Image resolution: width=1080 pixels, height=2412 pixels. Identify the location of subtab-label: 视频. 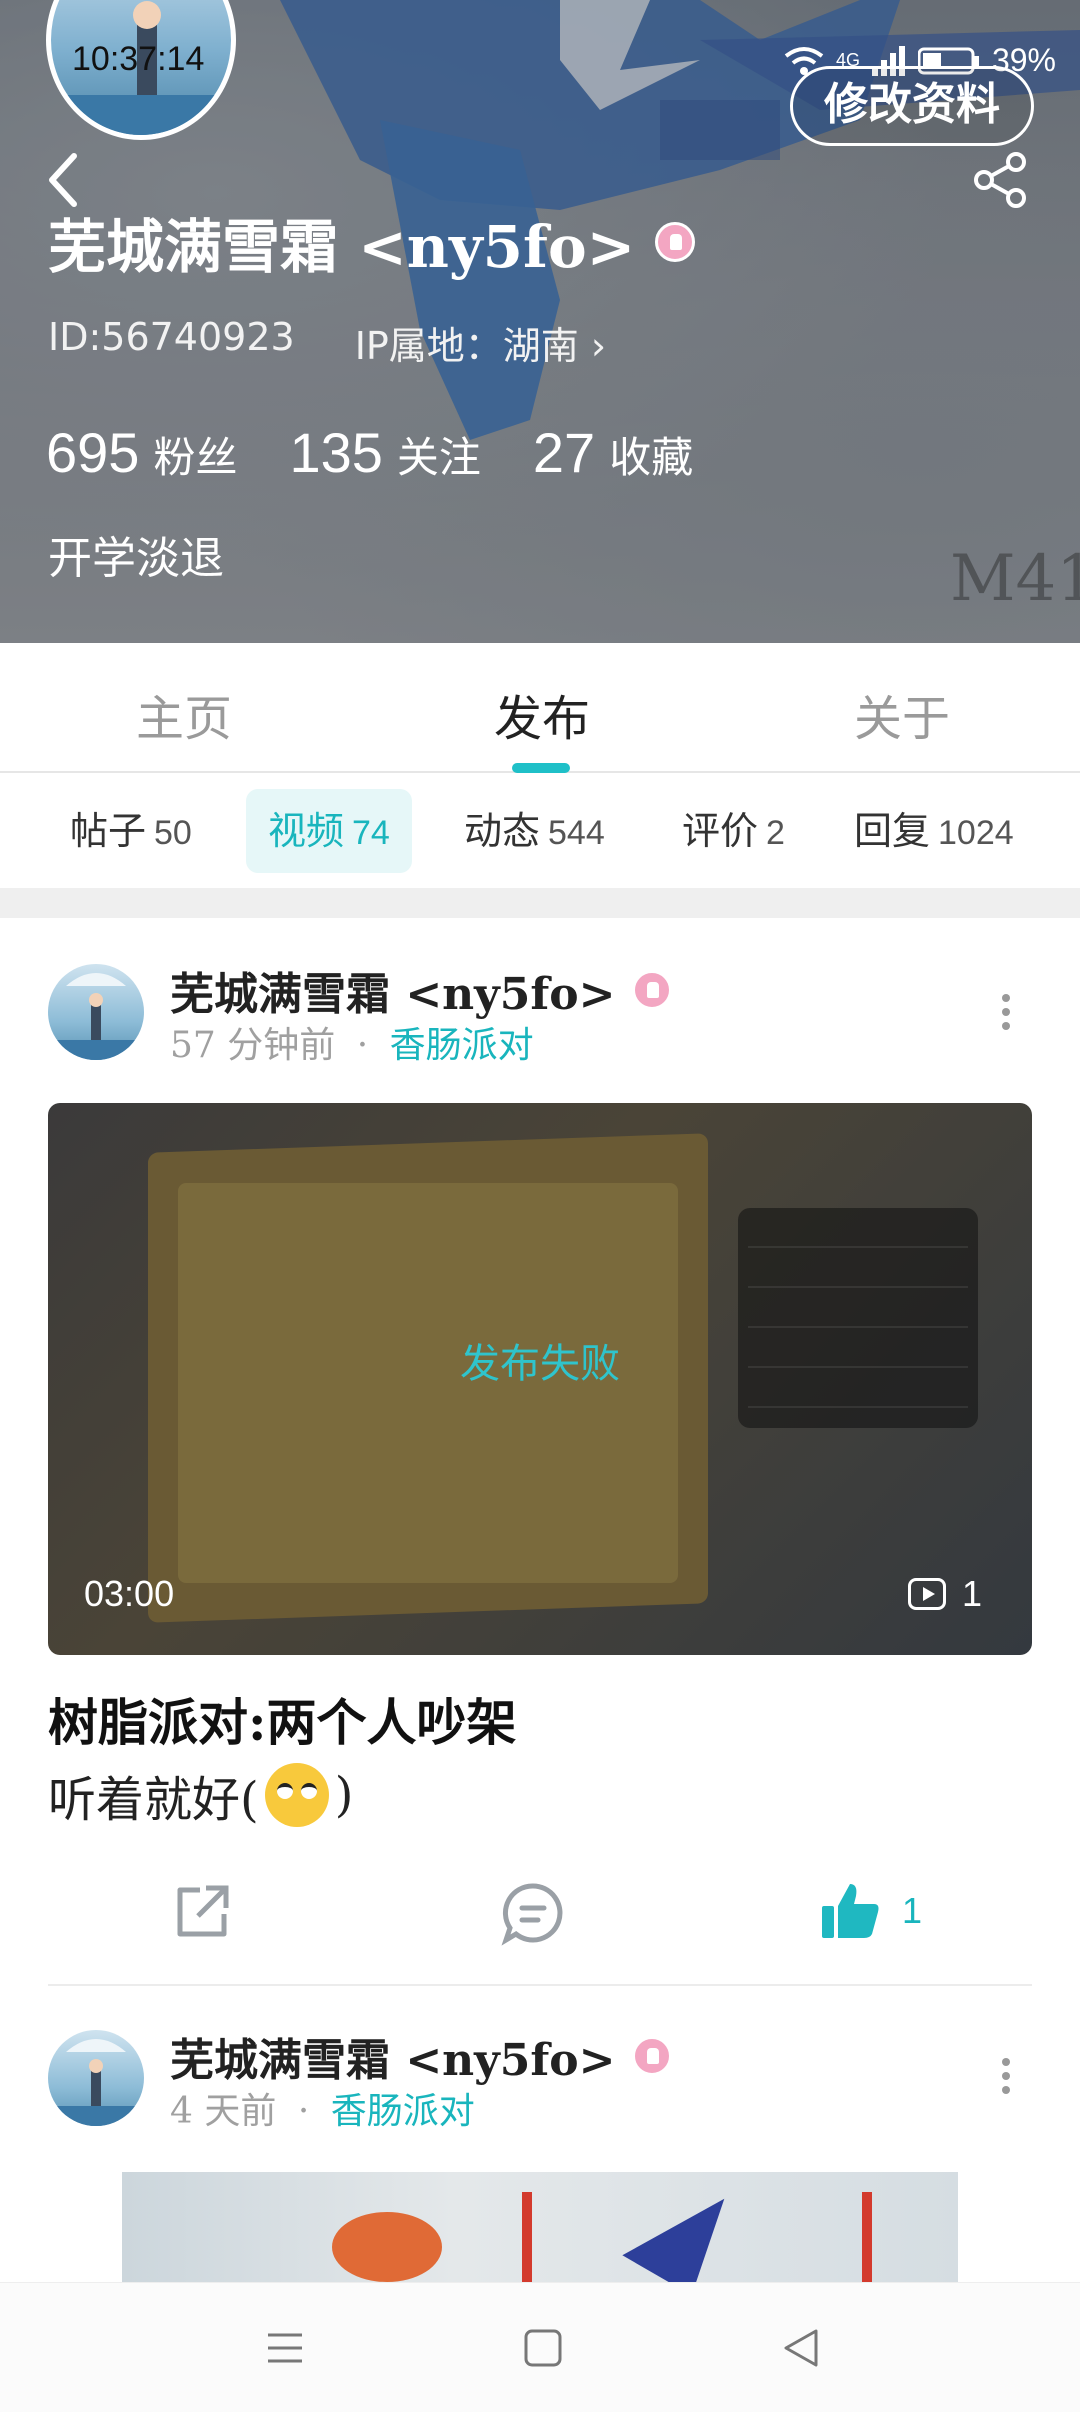
(306, 831).